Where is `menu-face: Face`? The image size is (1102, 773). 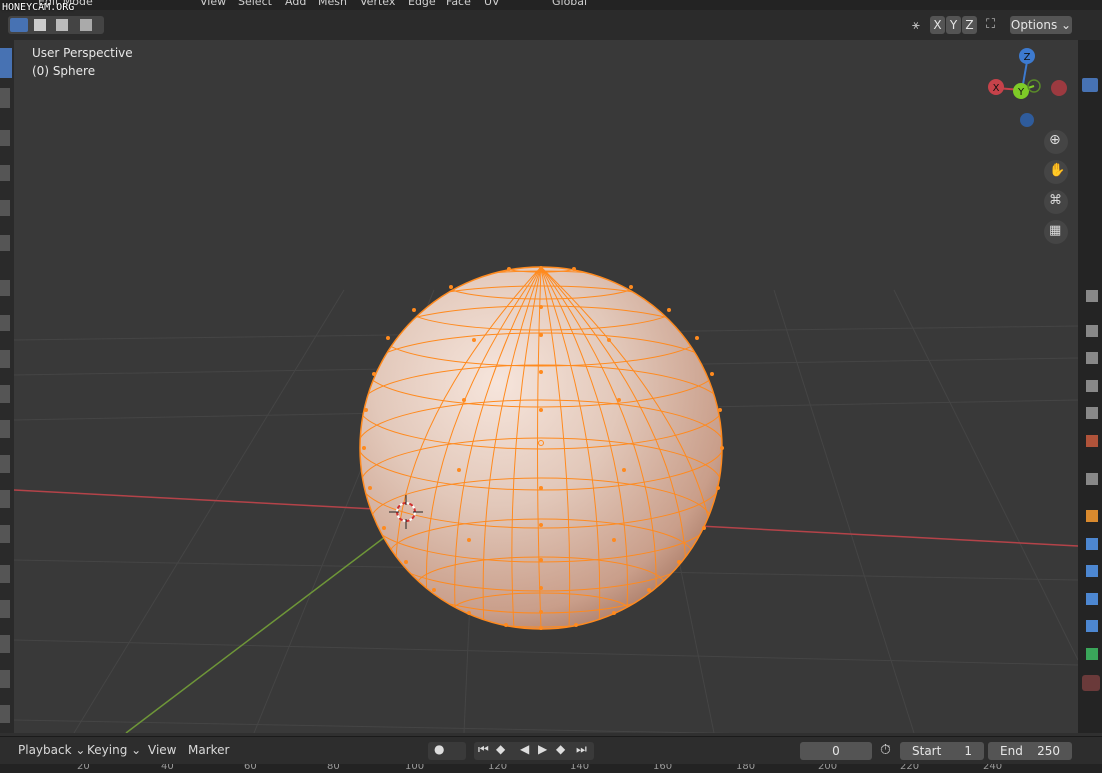
menu-face: Face is located at coordinates (458, 4).